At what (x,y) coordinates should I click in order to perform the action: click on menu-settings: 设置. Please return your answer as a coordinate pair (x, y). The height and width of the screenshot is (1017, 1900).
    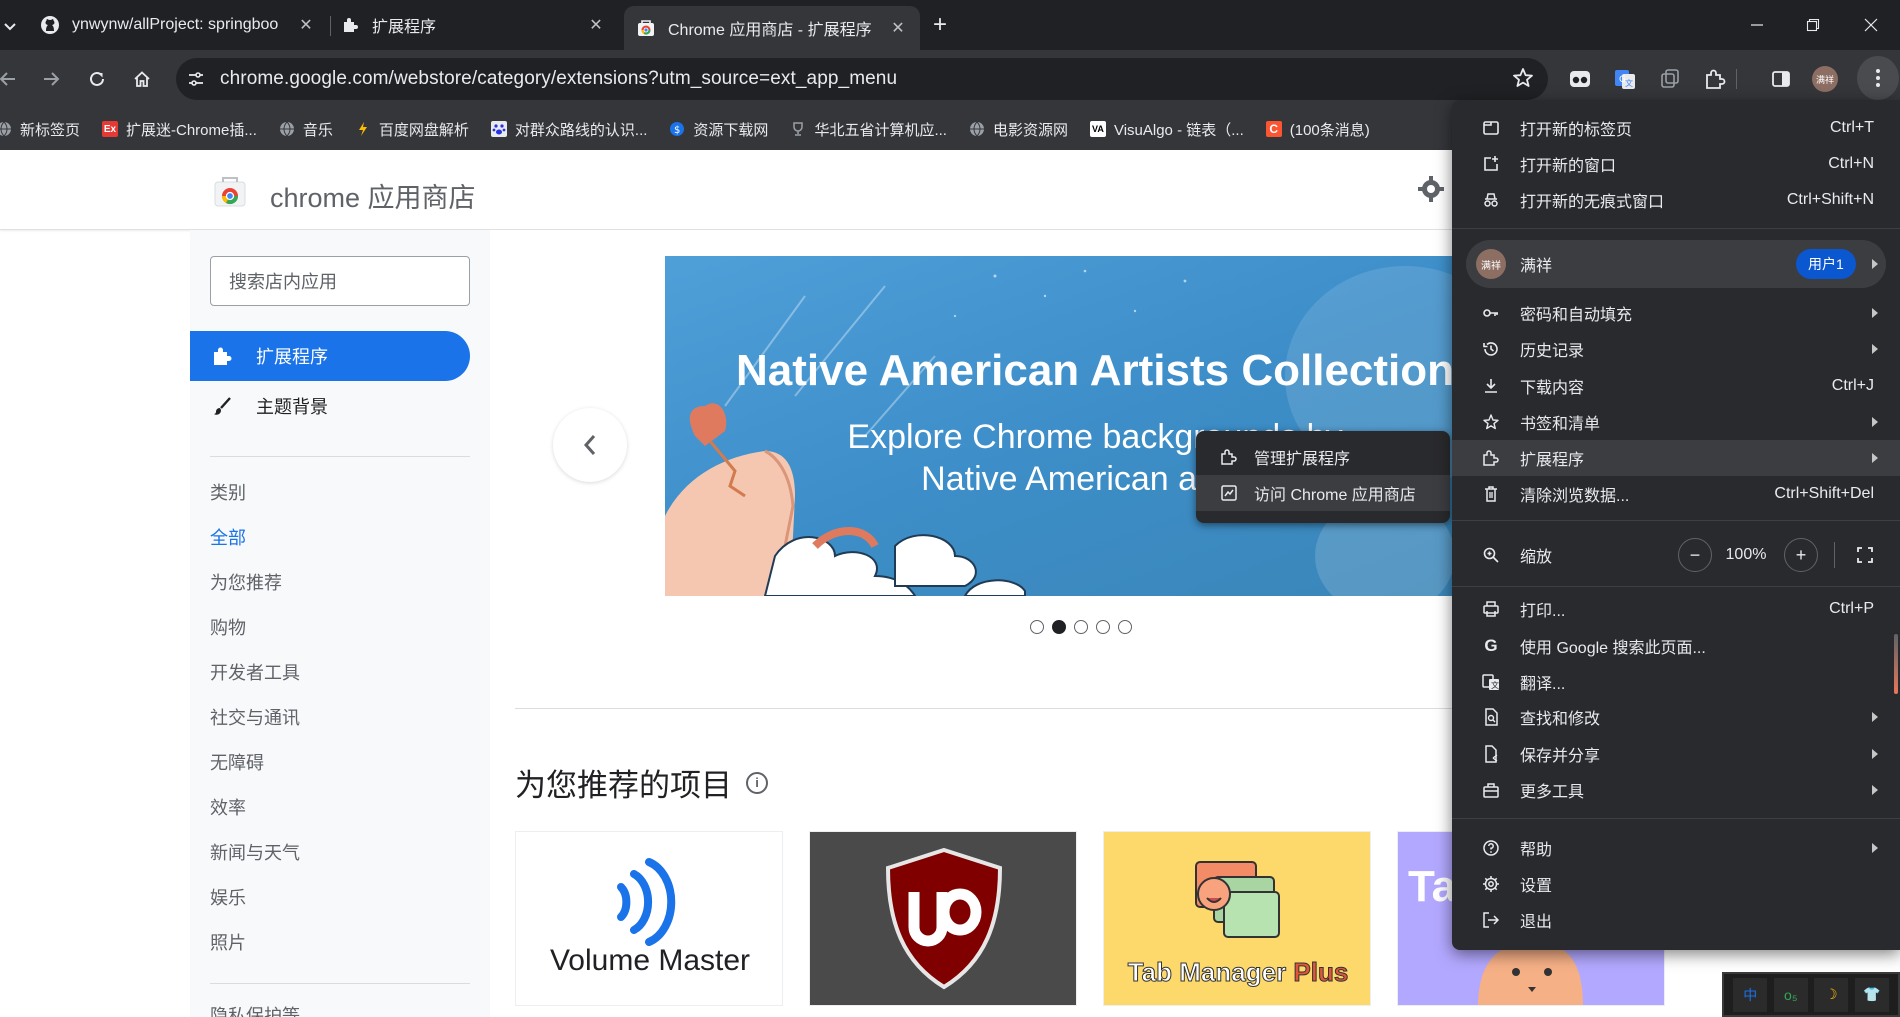
    Looking at the image, I should click on (1676, 884).